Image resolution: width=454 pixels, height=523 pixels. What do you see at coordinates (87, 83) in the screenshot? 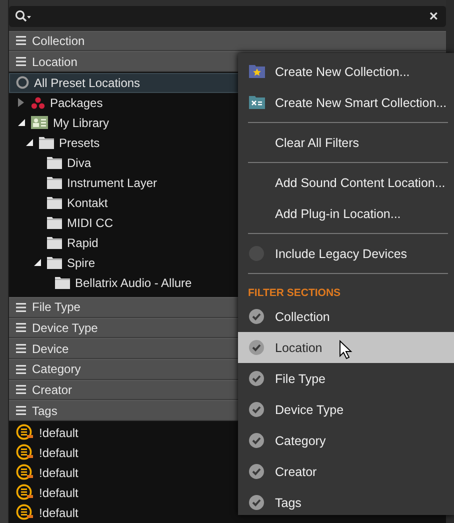
I see `tree-item-label: All Preset Locations` at bounding box center [87, 83].